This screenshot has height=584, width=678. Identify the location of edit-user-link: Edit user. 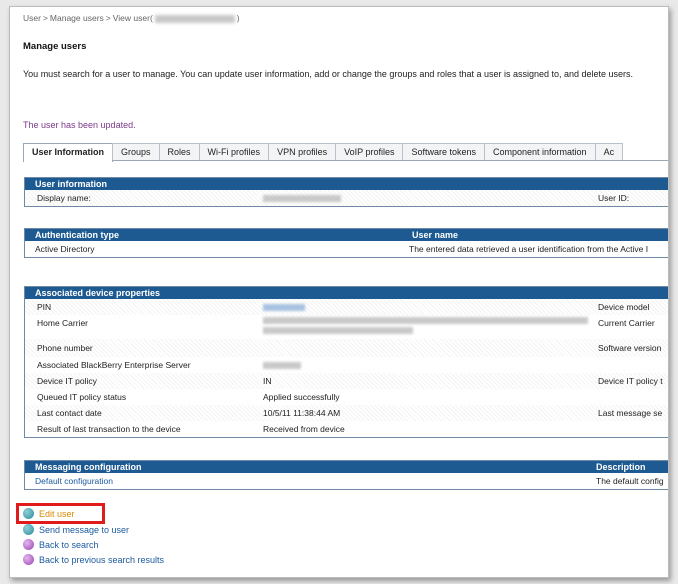
(60, 513).